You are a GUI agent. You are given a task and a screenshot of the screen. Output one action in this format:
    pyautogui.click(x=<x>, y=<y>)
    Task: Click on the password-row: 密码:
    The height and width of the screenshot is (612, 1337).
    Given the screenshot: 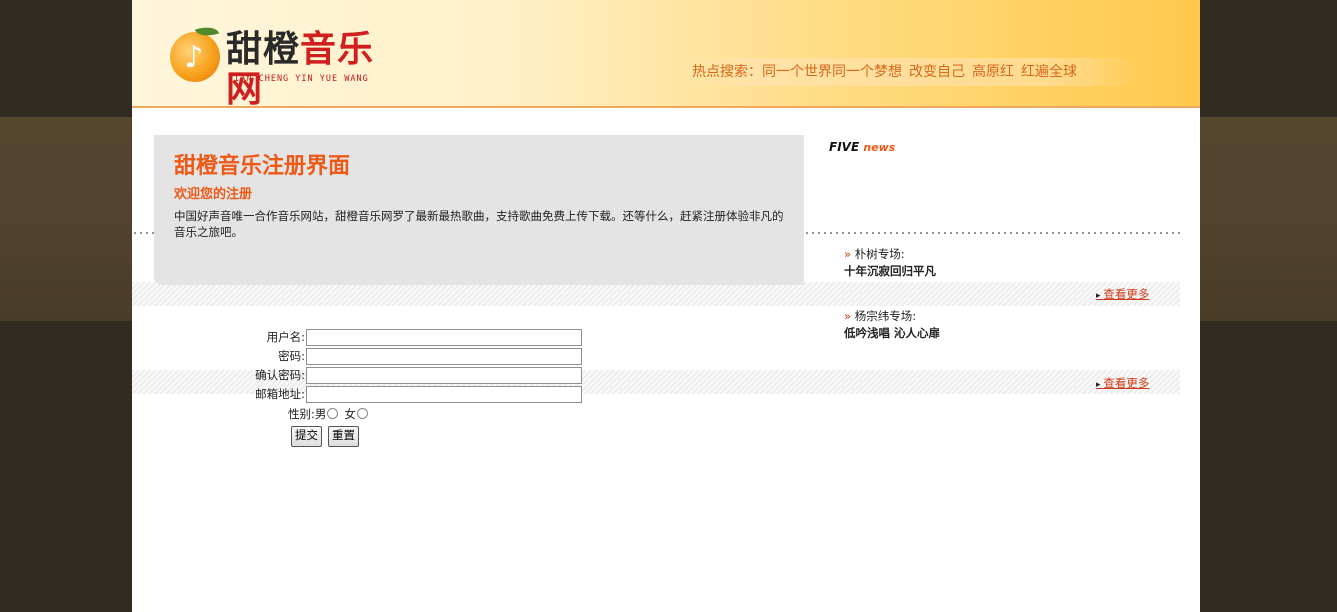 What is the action you would take?
    pyautogui.click(x=413, y=356)
    